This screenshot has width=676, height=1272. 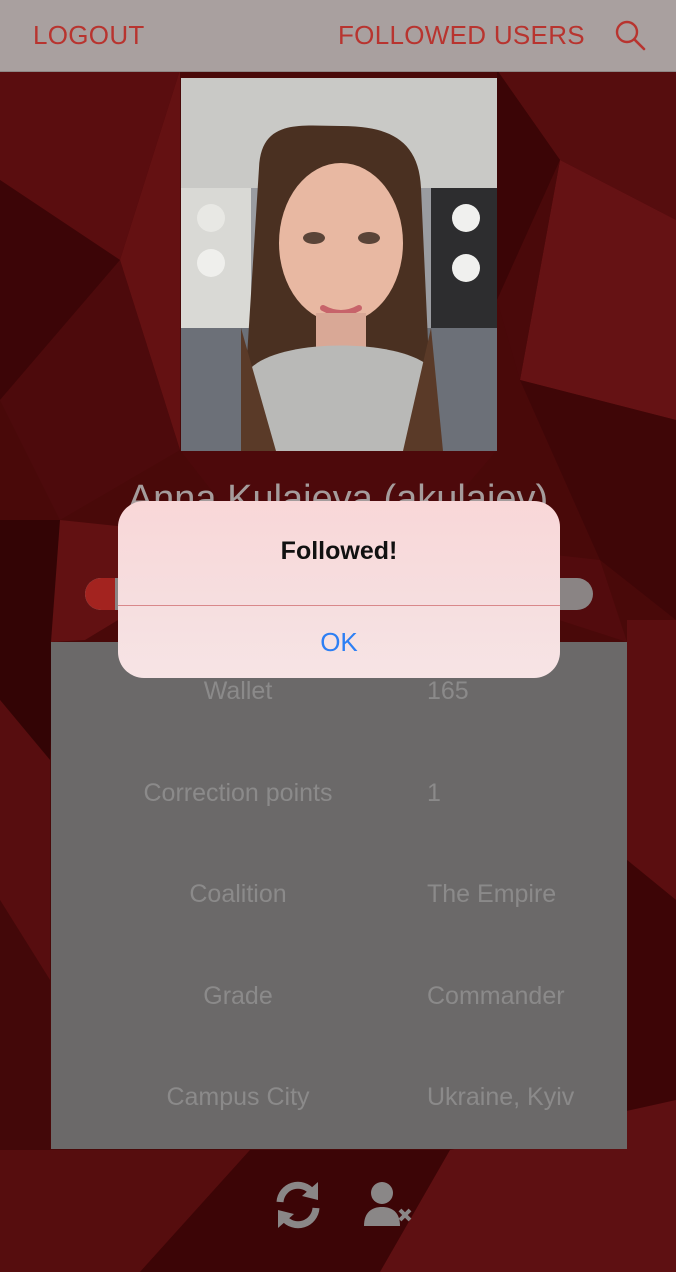 What do you see at coordinates (238, 996) in the screenshot?
I see `info-key: Grade` at bounding box center [238, 996].